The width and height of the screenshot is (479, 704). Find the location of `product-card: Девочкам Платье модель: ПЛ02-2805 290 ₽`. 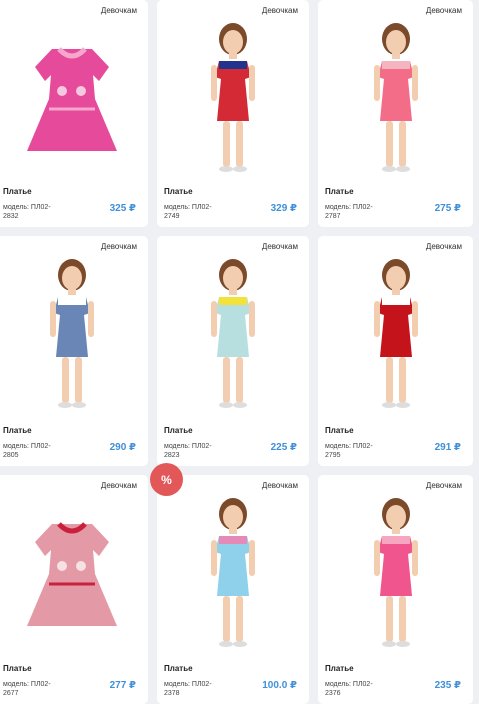

product-card: Девочкам Платье модель: ПЛ02-2805 290 ₽ is located at coordinates (74, 351).